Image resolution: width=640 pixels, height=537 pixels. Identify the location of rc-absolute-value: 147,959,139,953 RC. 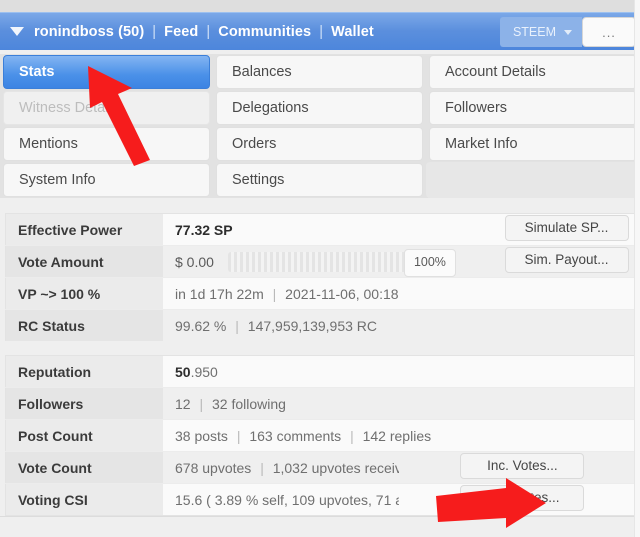
(312, 325).